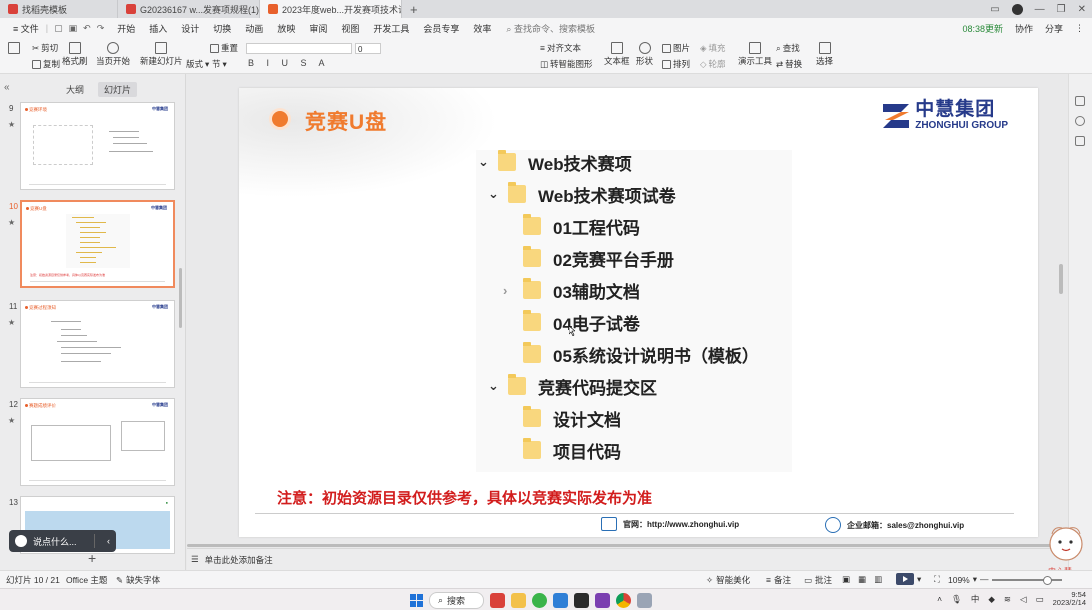 The height and width of the screenshot is (610, 1092). Describe the element at coordinates (562, 450) in the screenshot. I see `tree-row: 项目代码` at that location.